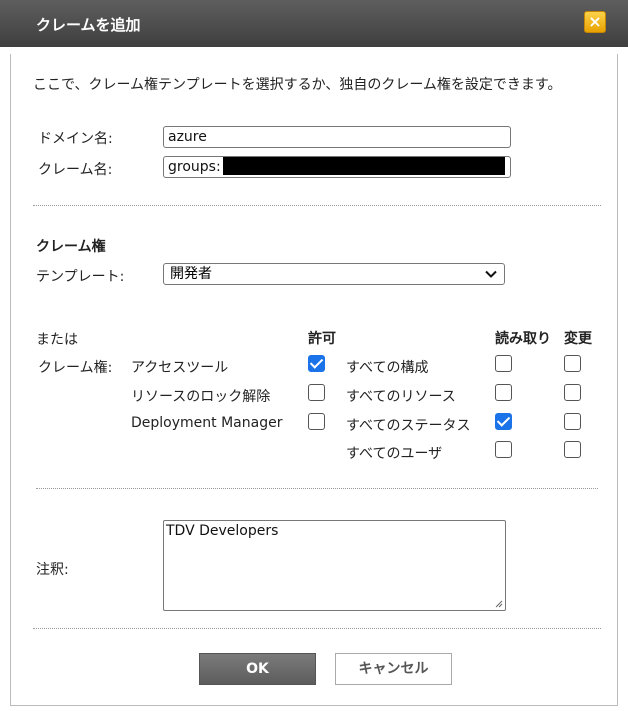 This screenshot has height=711, width=628. Describe the element at coordinates (491, 274) in the screenshot. I see `chevron-down-icon` at that location.